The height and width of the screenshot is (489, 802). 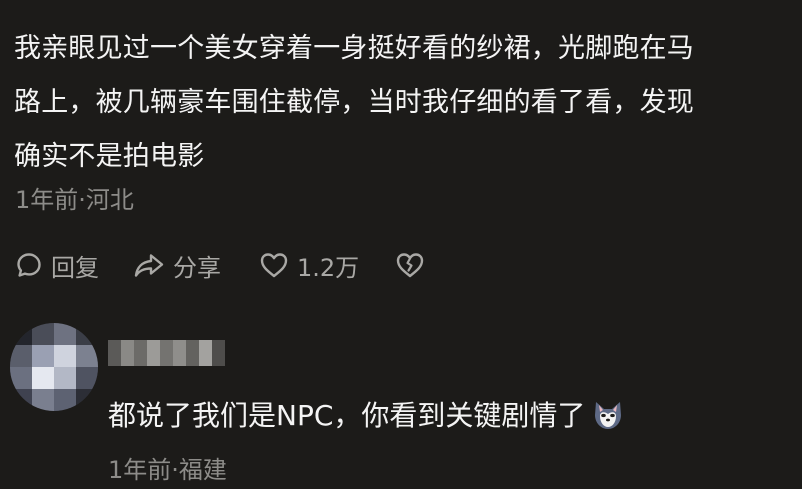 I want to click on comment-text-line-2: 路上，被几辆豪车围住截停，当时我仔细的看了看，发现, so click(x=354, y=102).